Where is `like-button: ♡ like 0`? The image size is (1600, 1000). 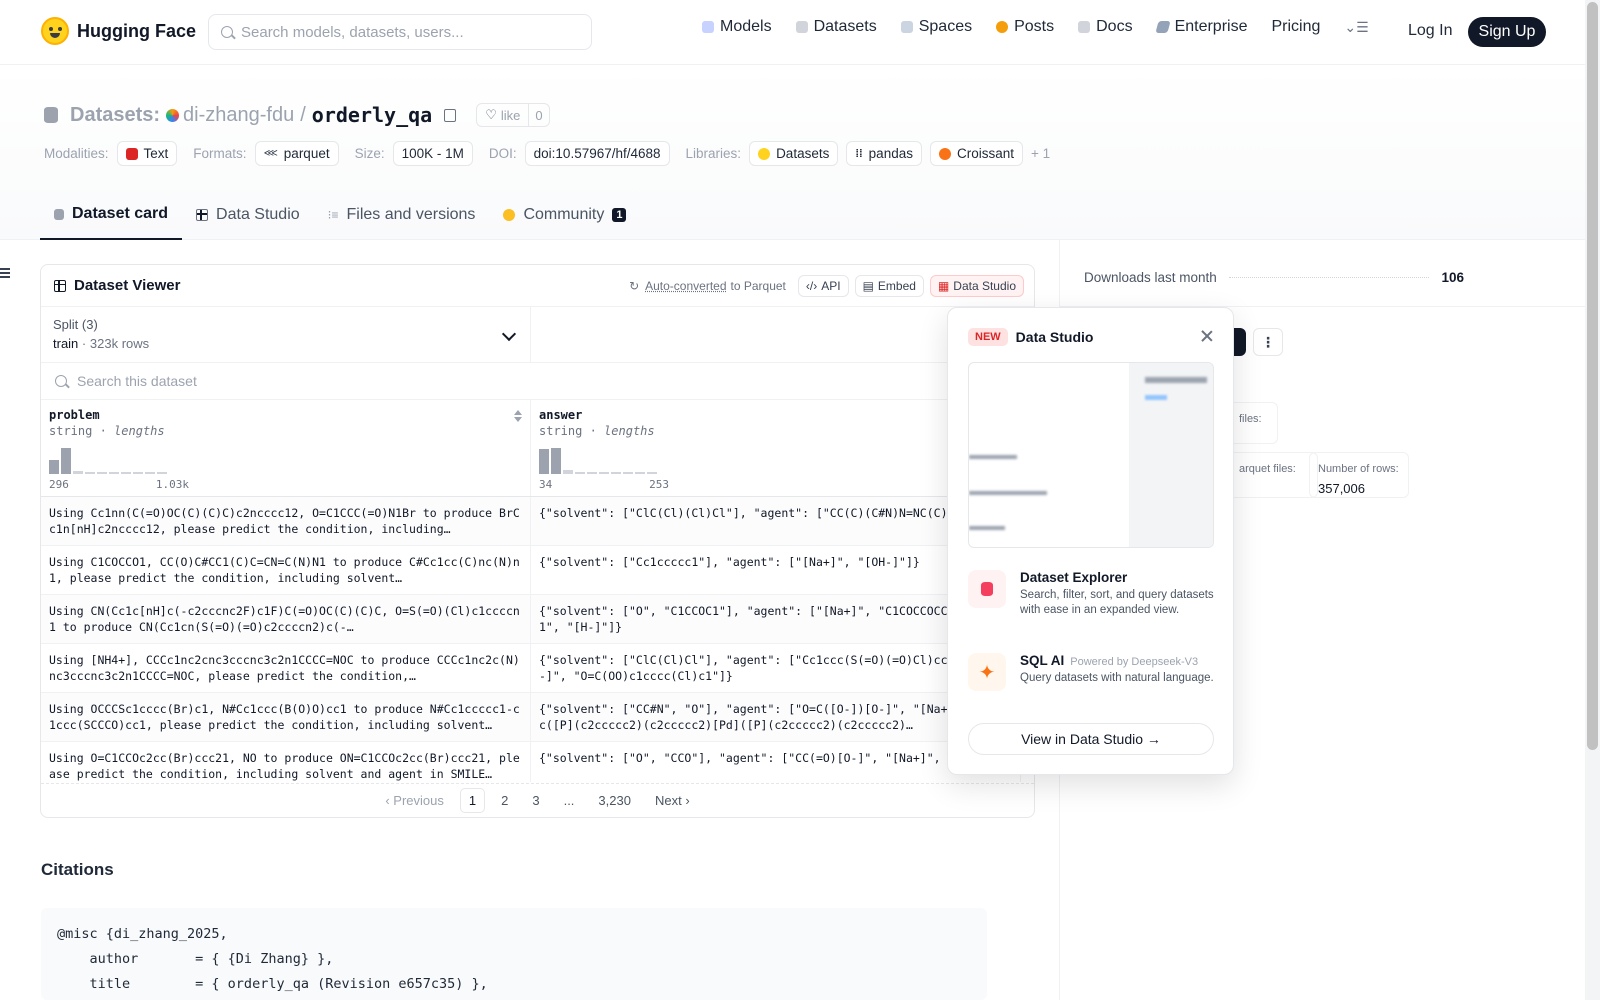 like-button: ♡ like 0 is located at coordinates (513, 115).